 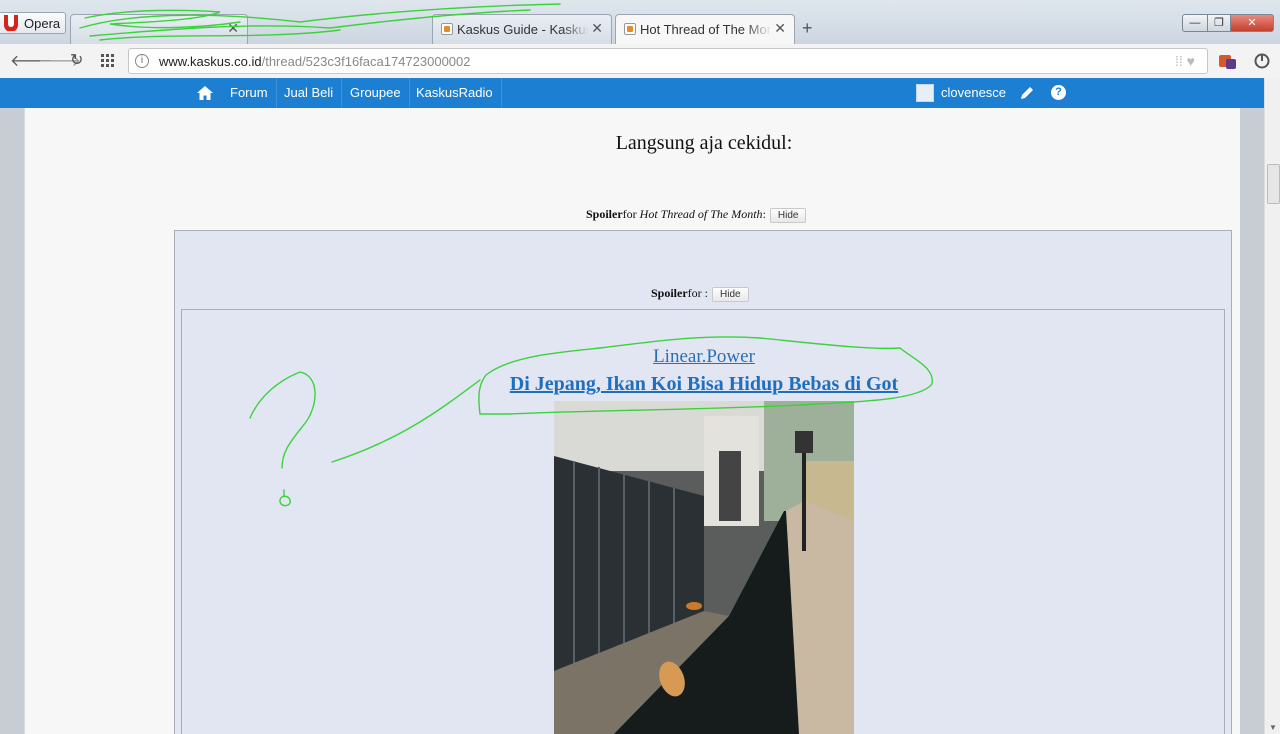 What do you see at coordinates (1272, 406) in the screenshot?
I see `page-scrollbar: ▼` at bounding box center [1272, 406].